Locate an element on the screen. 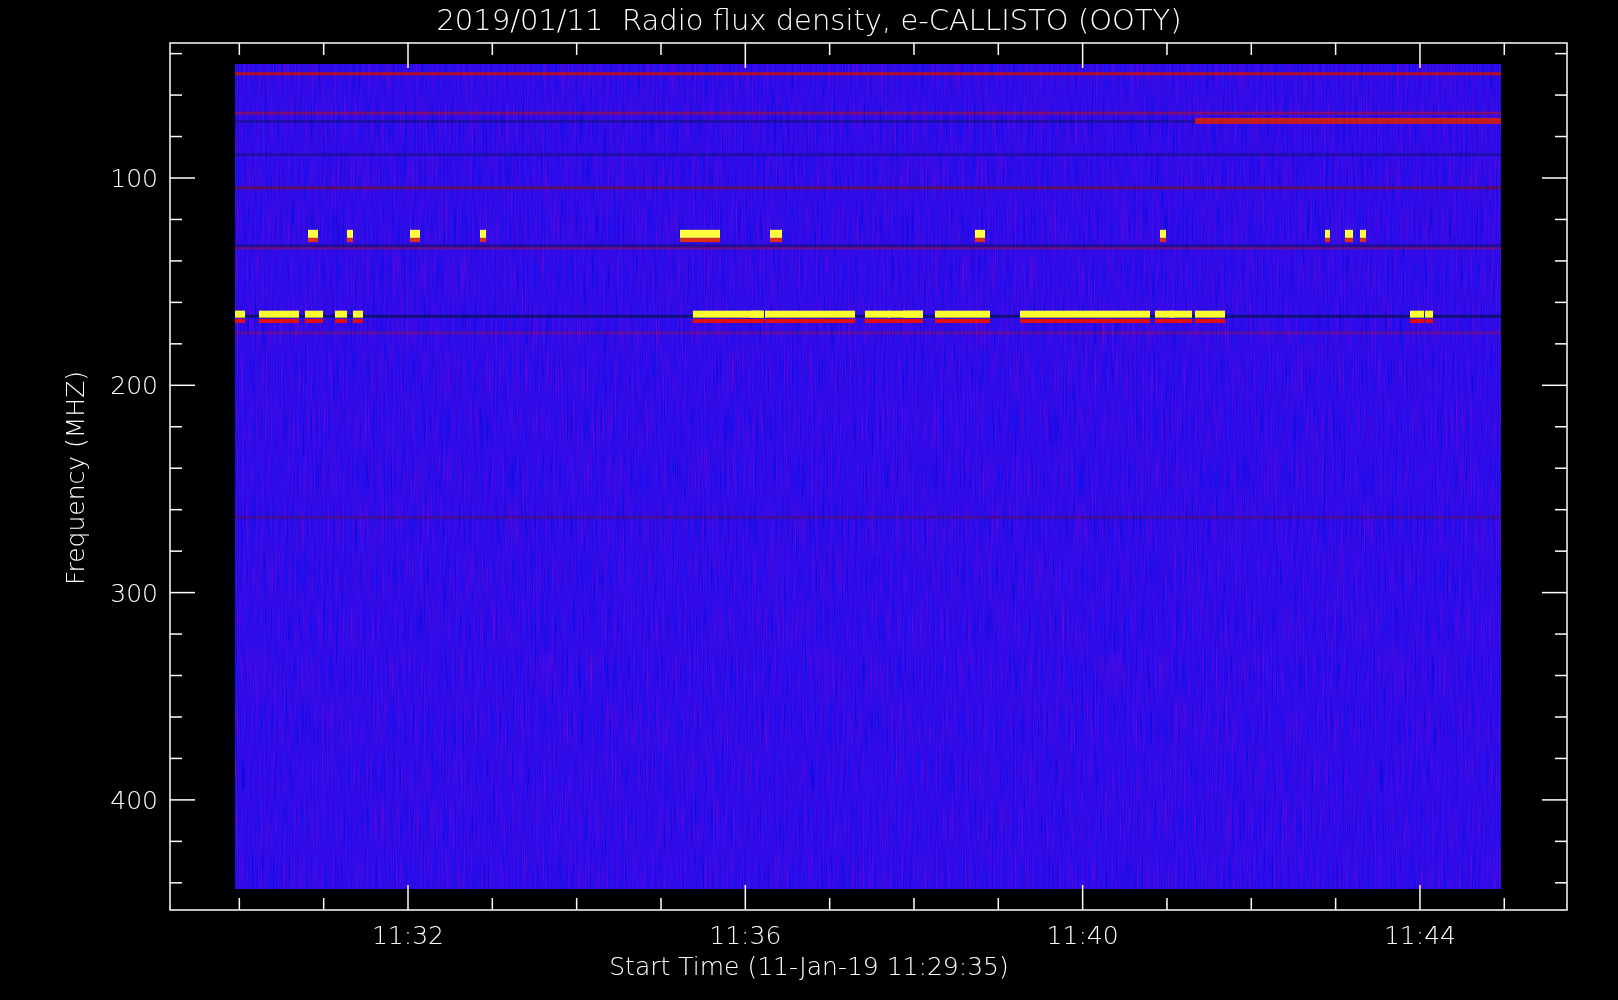  chart-title: 2019/01/11 Radio flux density, e-CALLISTO (OOTY) is located at coordinates (809, 20).